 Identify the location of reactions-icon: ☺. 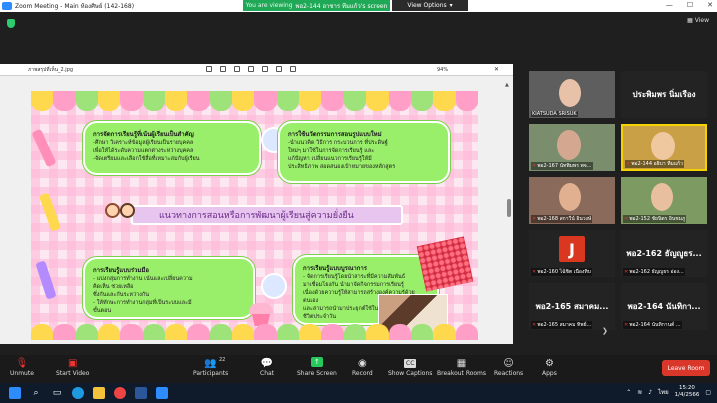
(508, 363).